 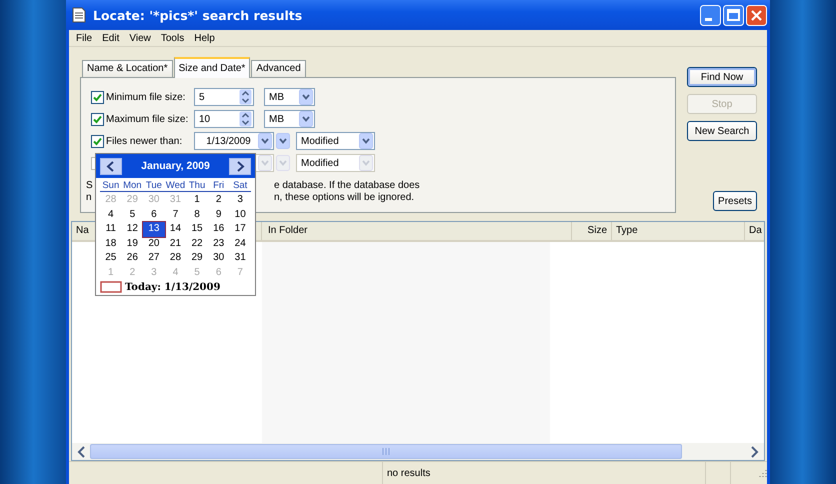 I want to click on calendar-day: 26, so click(x=133, y=258).